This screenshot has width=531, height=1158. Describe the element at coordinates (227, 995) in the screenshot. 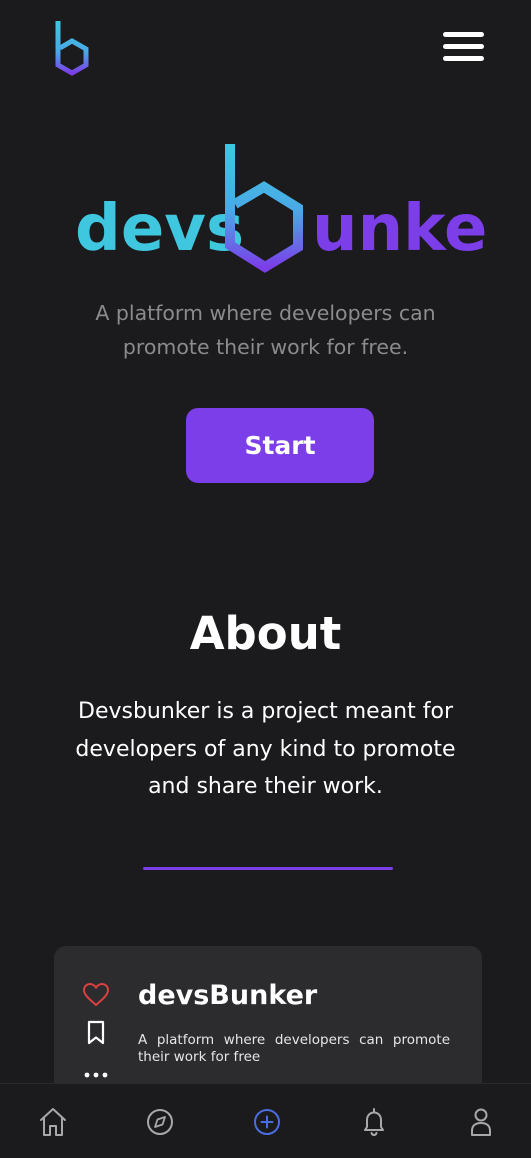

I see `card-title: devsBunker` at that location.